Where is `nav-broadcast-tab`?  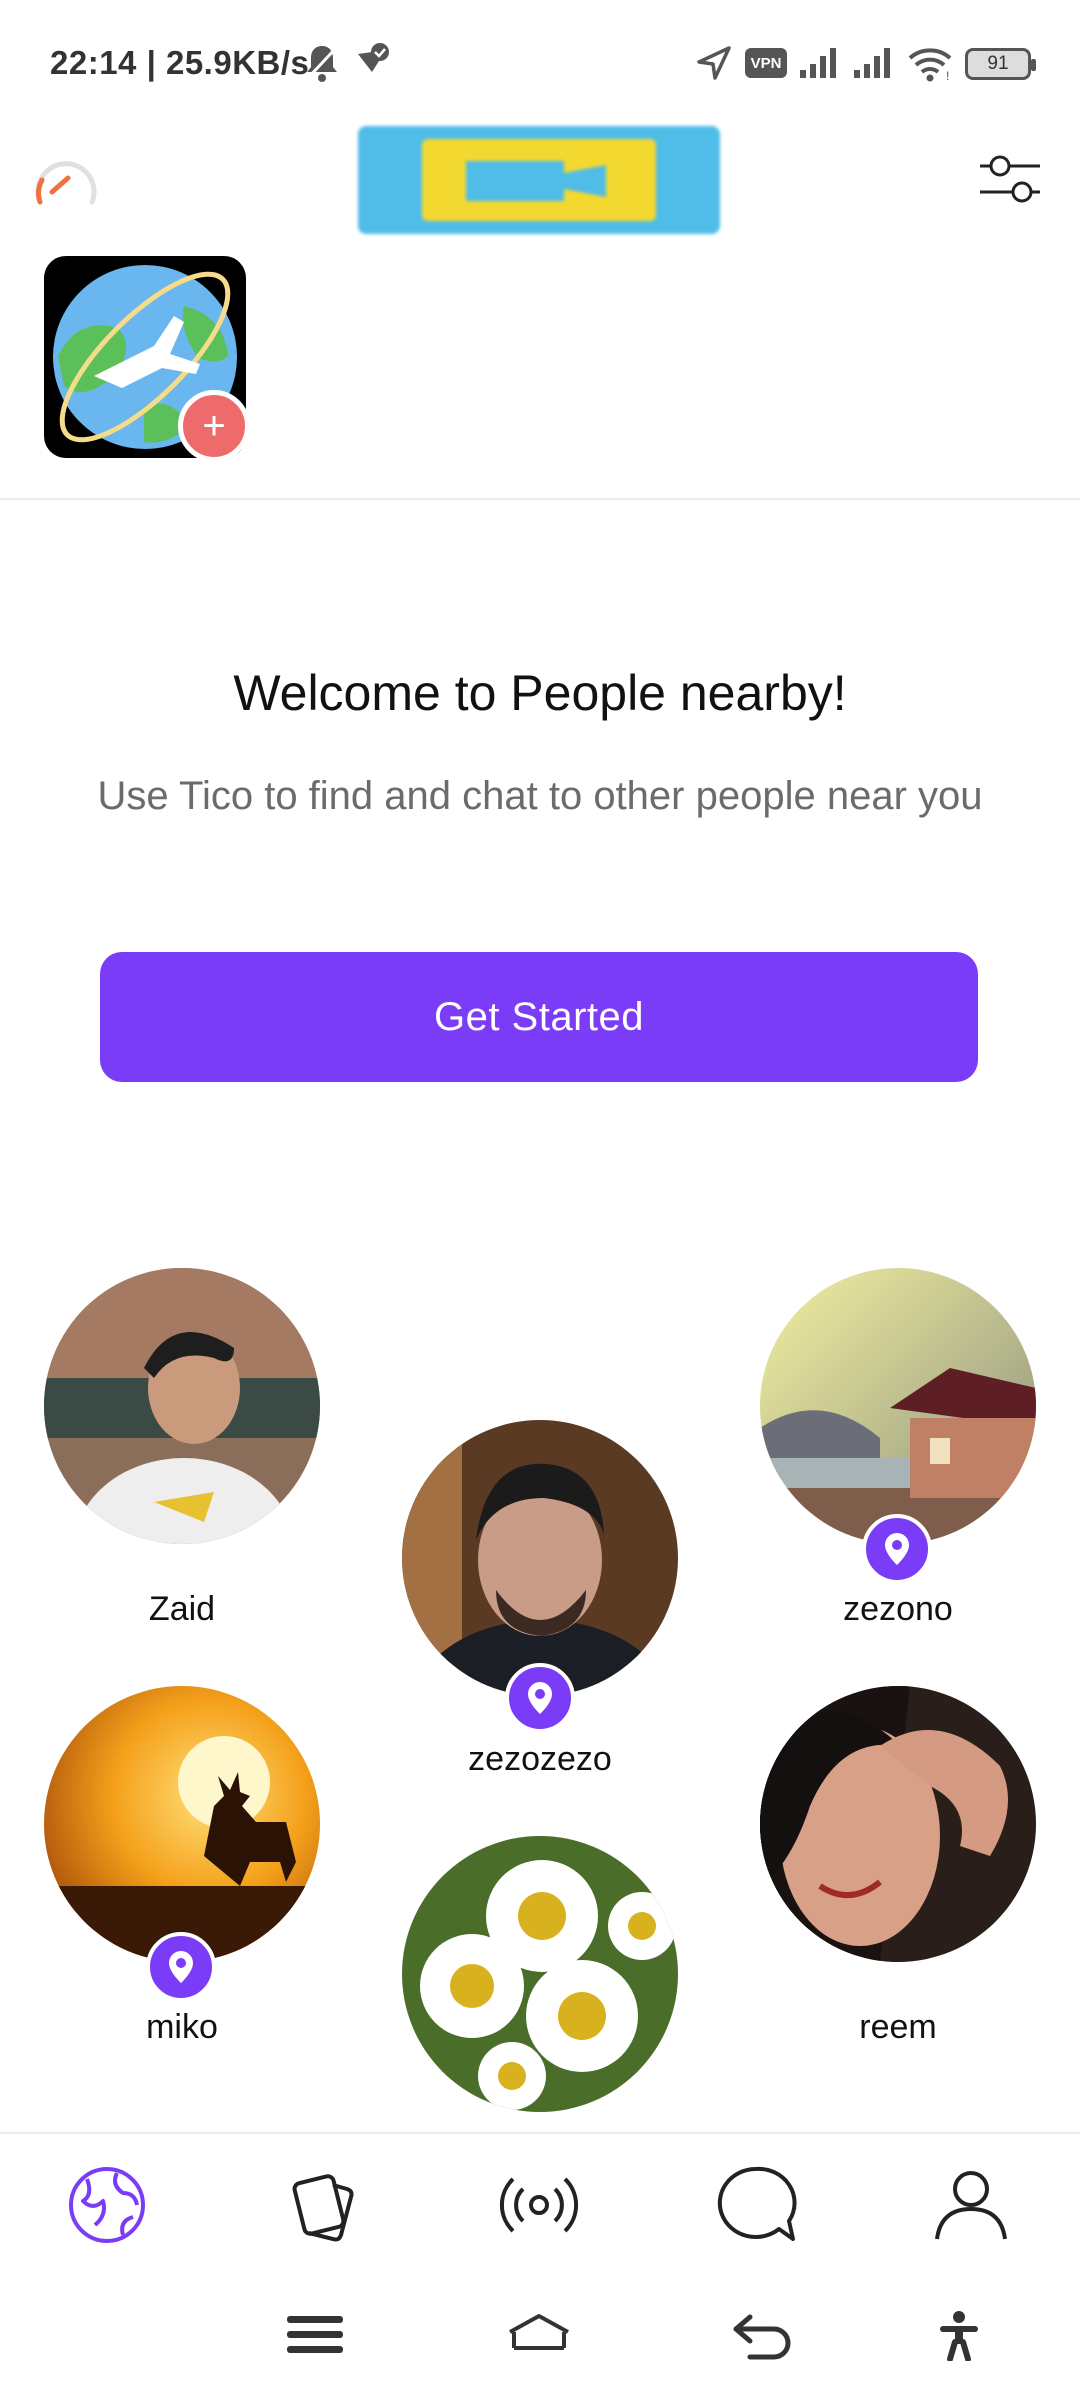
nav-broadcast-tab is located at coordinates (539, 2205).